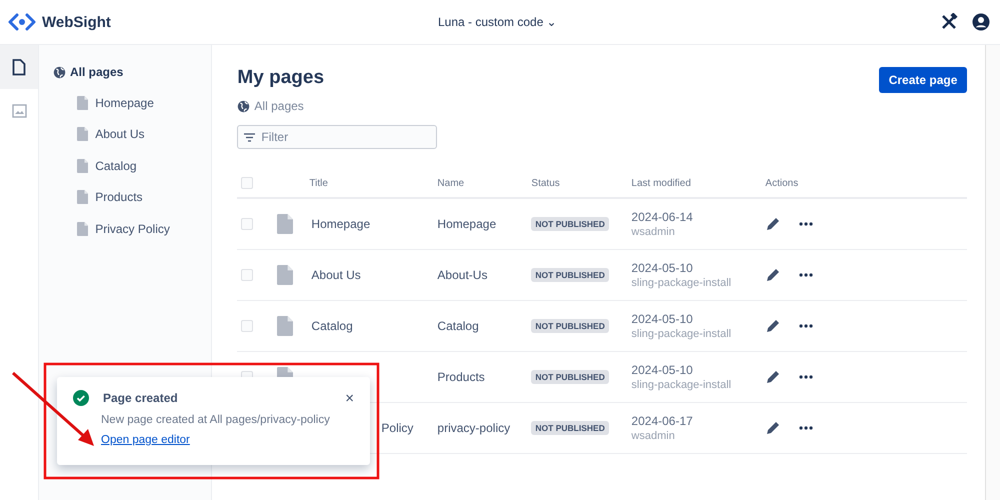  I want to click on create-page-button: Create page, so click(923, 80).